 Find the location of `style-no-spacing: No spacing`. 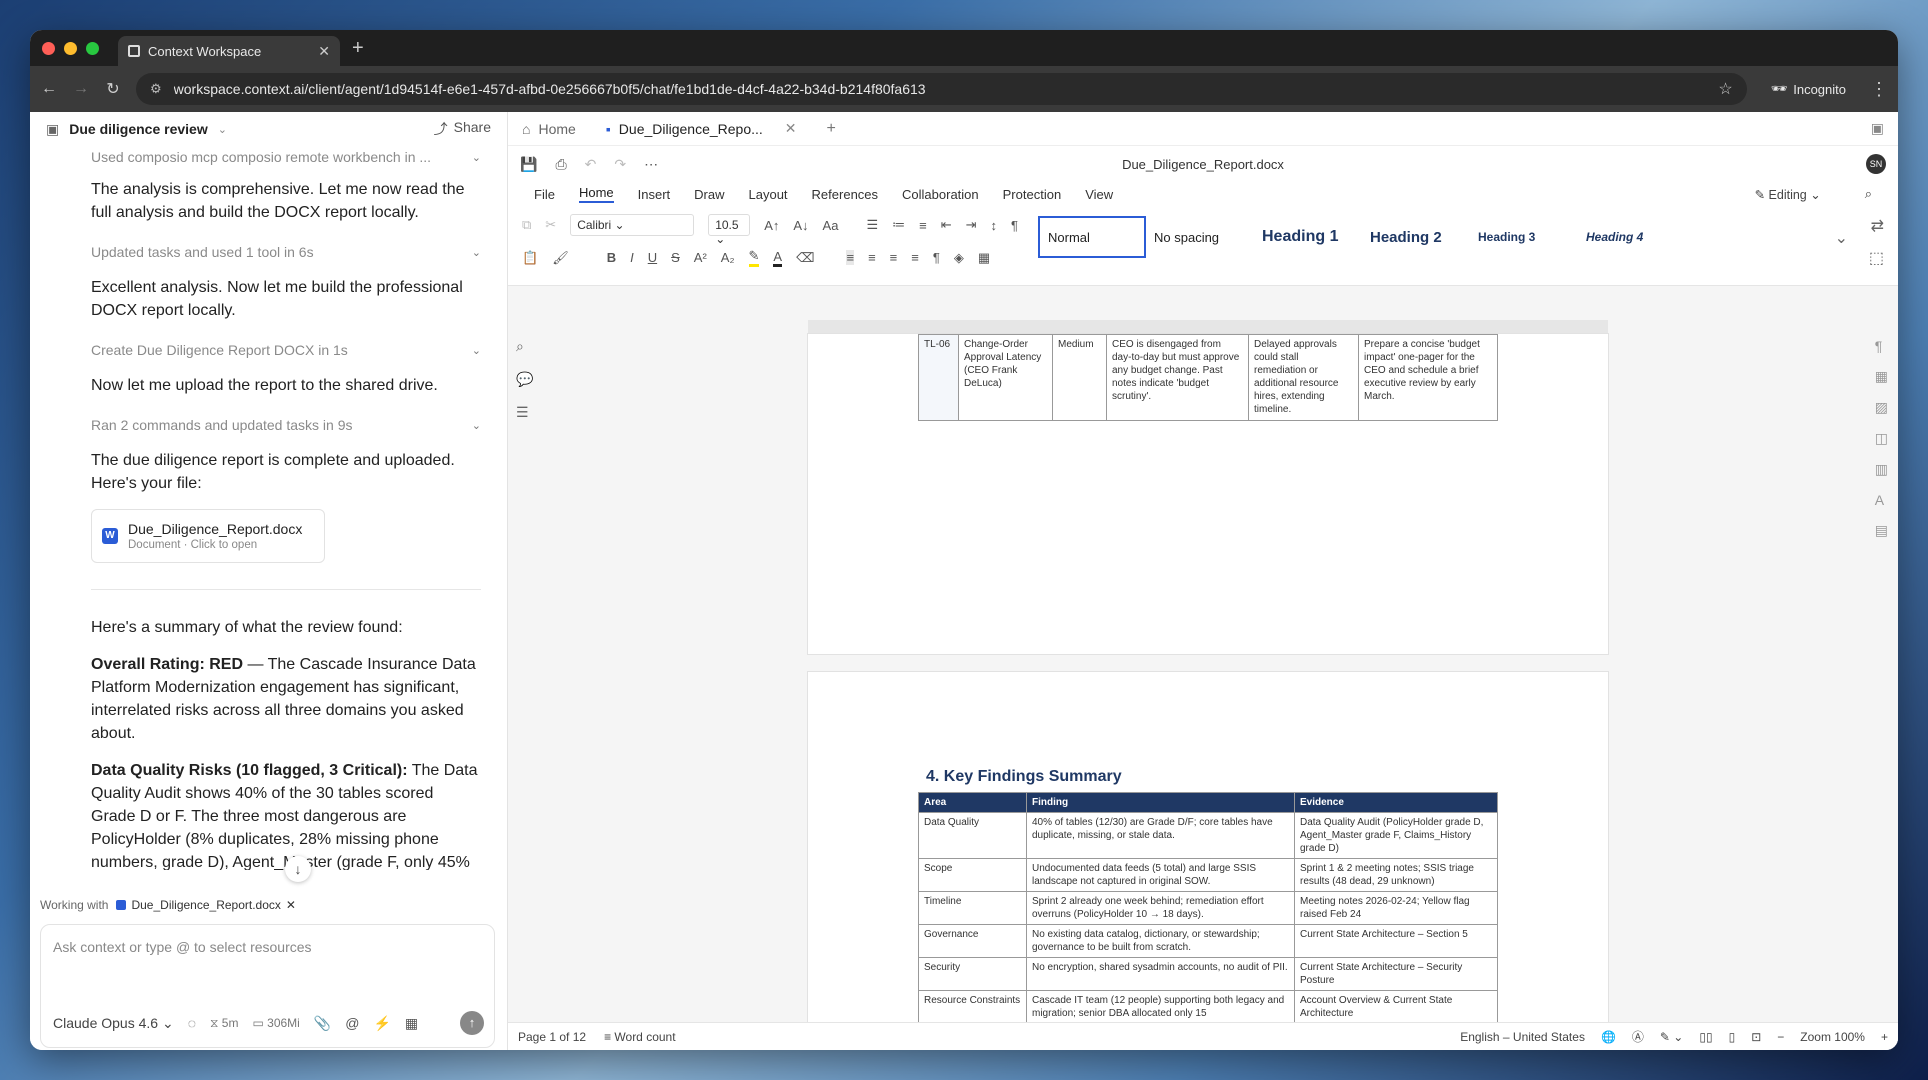

style-no-spacing: No spacing is located at coordinates (1200, 237).